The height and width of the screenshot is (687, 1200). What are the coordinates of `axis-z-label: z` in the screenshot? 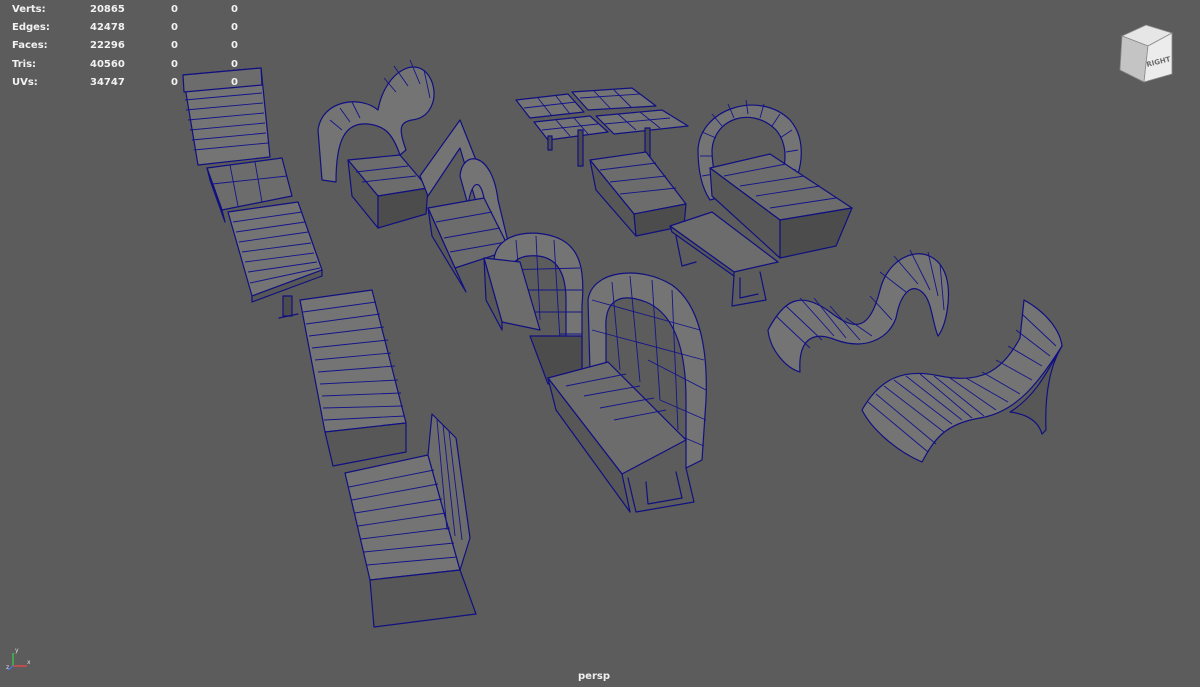 It's located at (7, 667).